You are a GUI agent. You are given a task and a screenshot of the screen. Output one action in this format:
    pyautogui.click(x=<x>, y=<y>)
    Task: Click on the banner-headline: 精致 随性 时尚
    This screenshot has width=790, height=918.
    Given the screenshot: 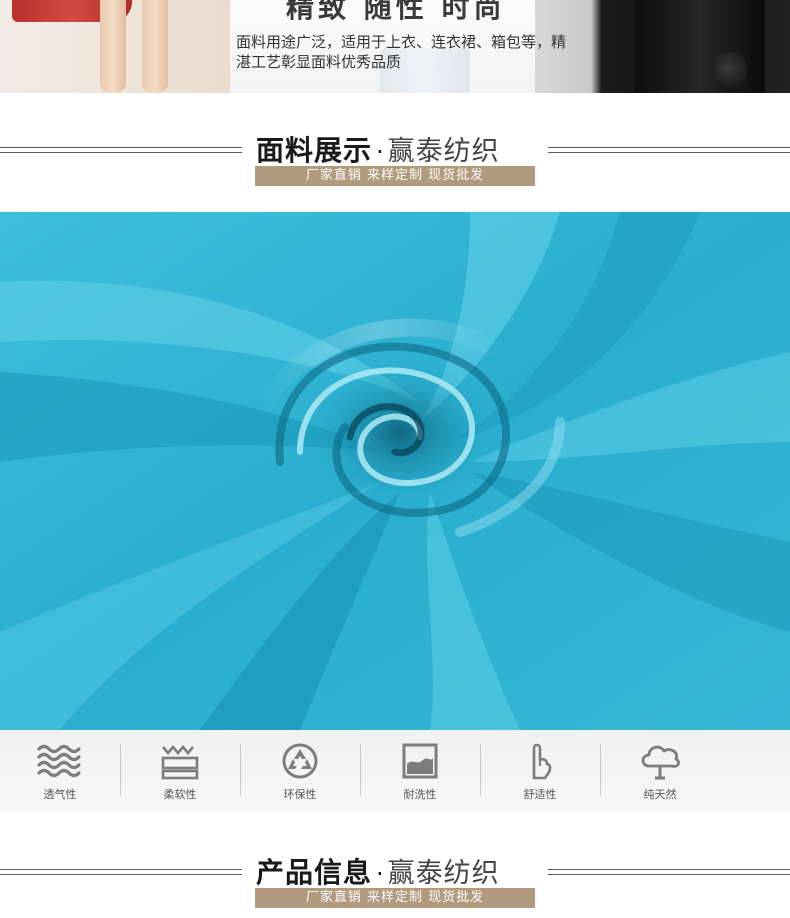 What is the action you would take?
    pyautogui.click(x=396, y=12)
    